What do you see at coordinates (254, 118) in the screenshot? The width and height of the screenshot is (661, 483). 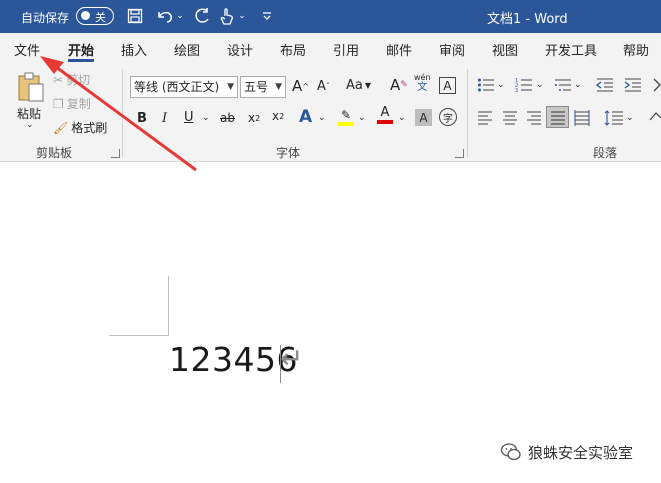 I see `subscript-icon: x2` at bounding box center [254, 118].